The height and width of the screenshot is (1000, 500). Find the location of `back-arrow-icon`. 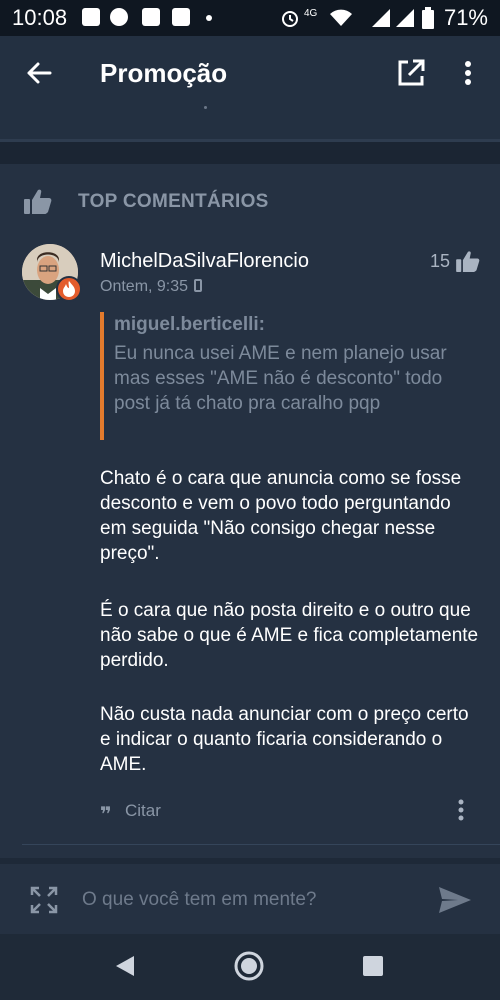

back-arrow-icon is located at coordinates (39, 73).